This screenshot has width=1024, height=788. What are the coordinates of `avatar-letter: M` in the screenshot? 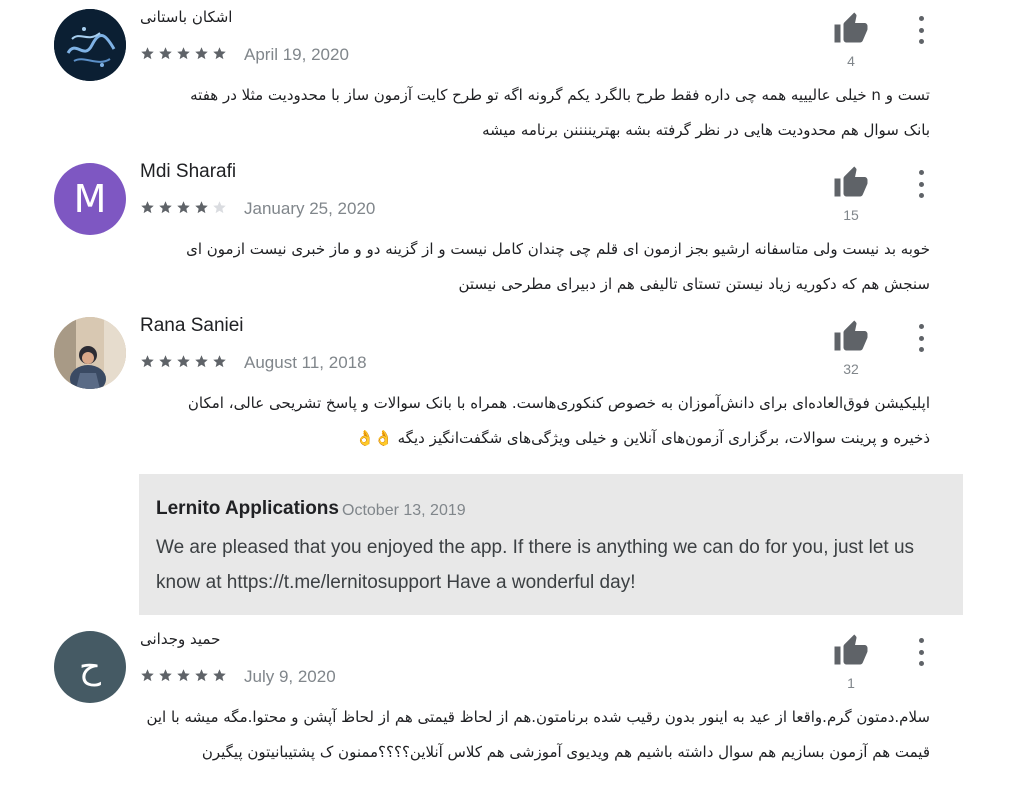 It's located at (90, 199).